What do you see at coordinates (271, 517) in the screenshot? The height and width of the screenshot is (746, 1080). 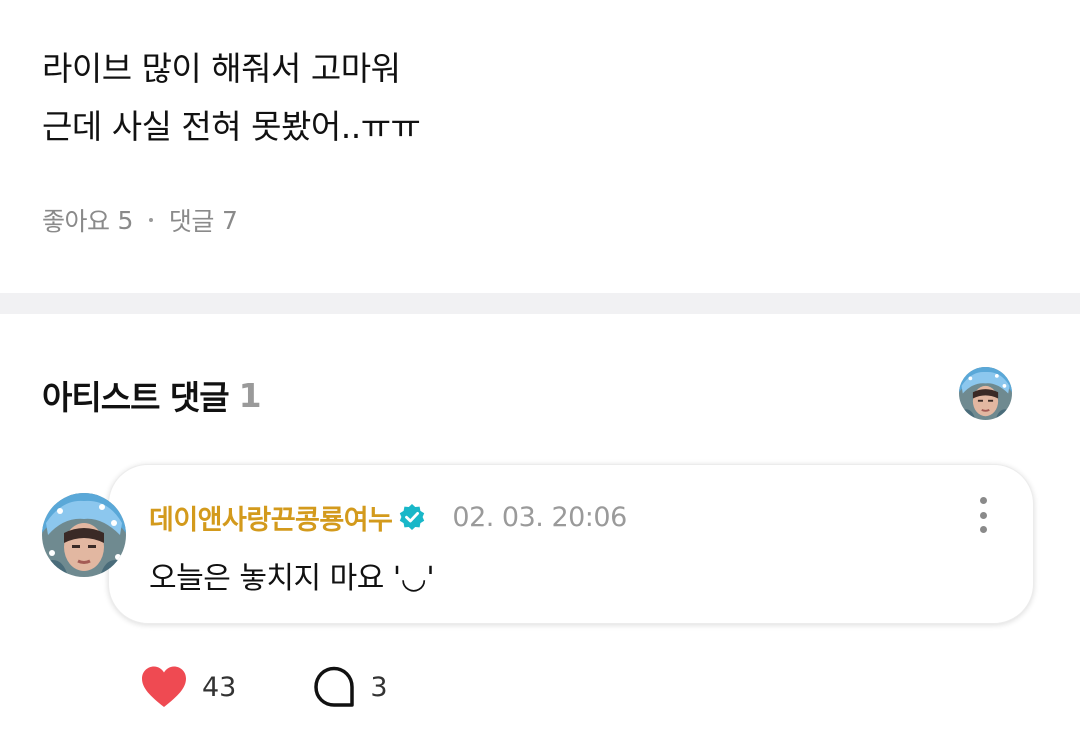 I see `comment-author: 데이앤사랑끈콩룡여누` at bounding box center [271, 517].